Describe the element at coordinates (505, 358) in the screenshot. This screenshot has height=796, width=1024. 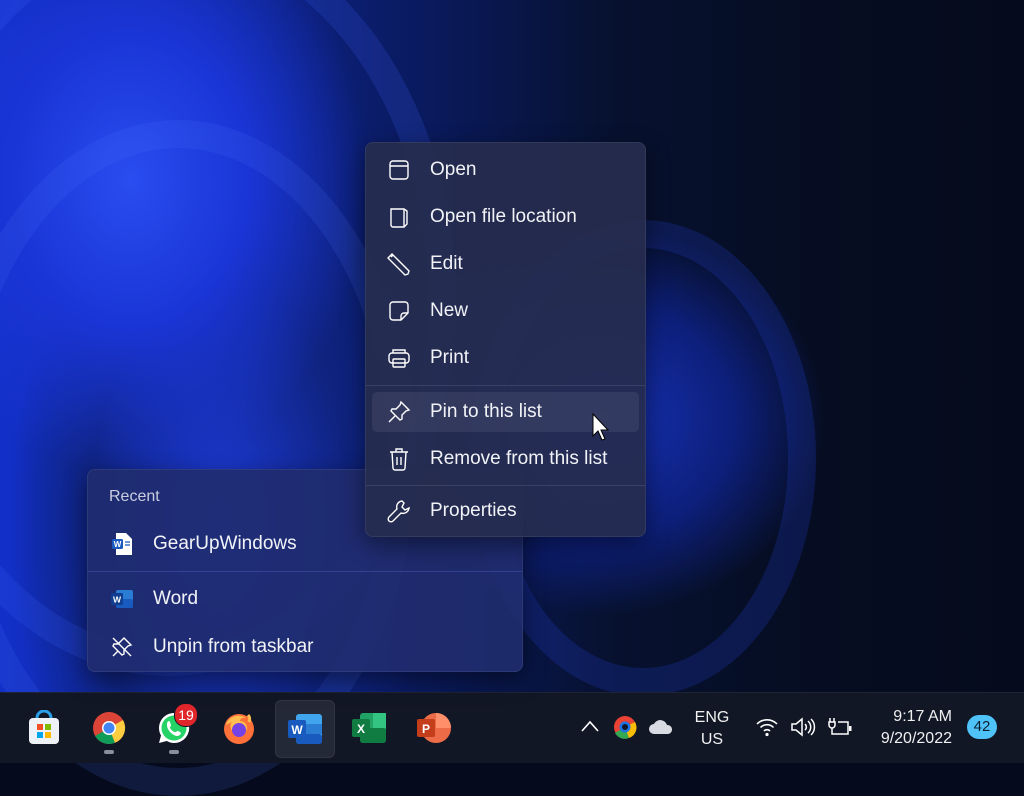
I see `menu-item-print: Print` at that location.